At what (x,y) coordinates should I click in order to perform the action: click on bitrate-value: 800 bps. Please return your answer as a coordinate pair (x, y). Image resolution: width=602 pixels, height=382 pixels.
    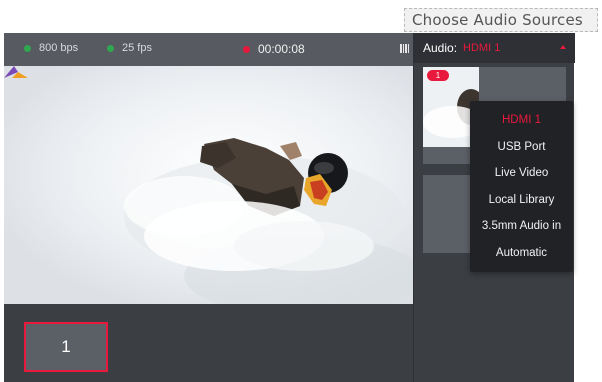
    Looking at the image, I should click on (59, 48).